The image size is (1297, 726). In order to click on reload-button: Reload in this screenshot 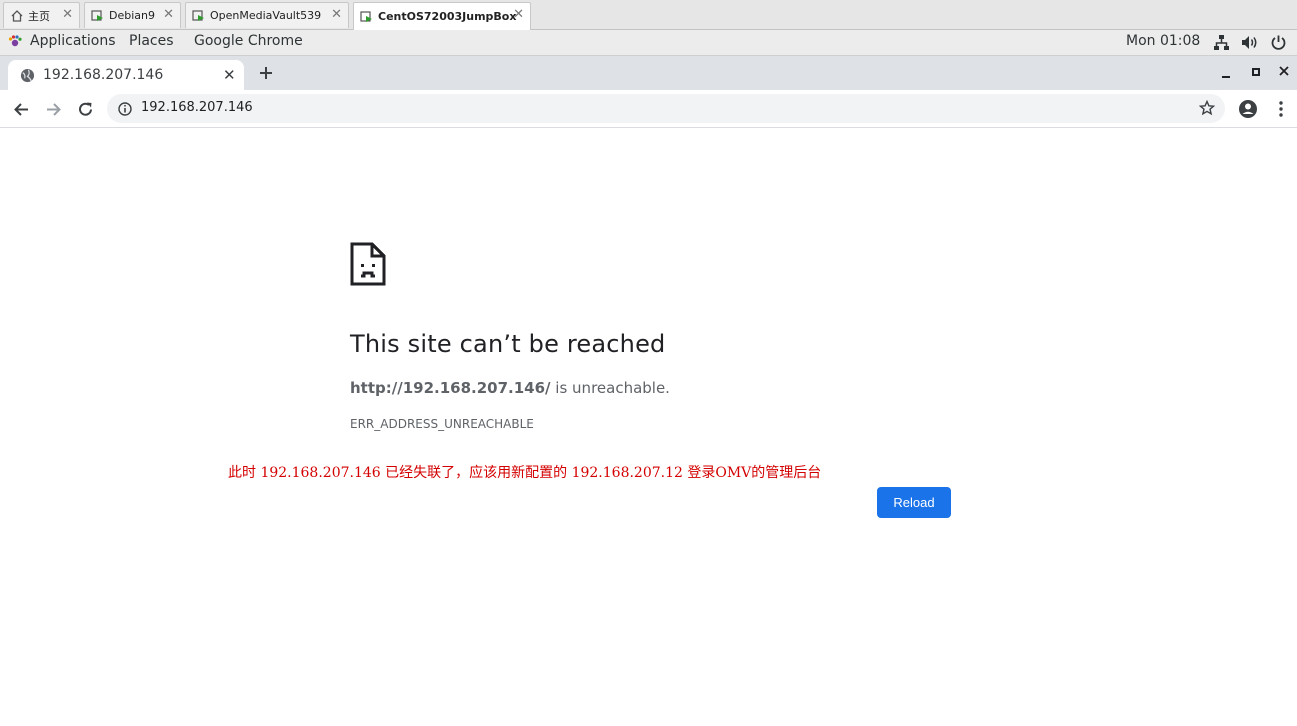, I will do `click(914, 502)`.